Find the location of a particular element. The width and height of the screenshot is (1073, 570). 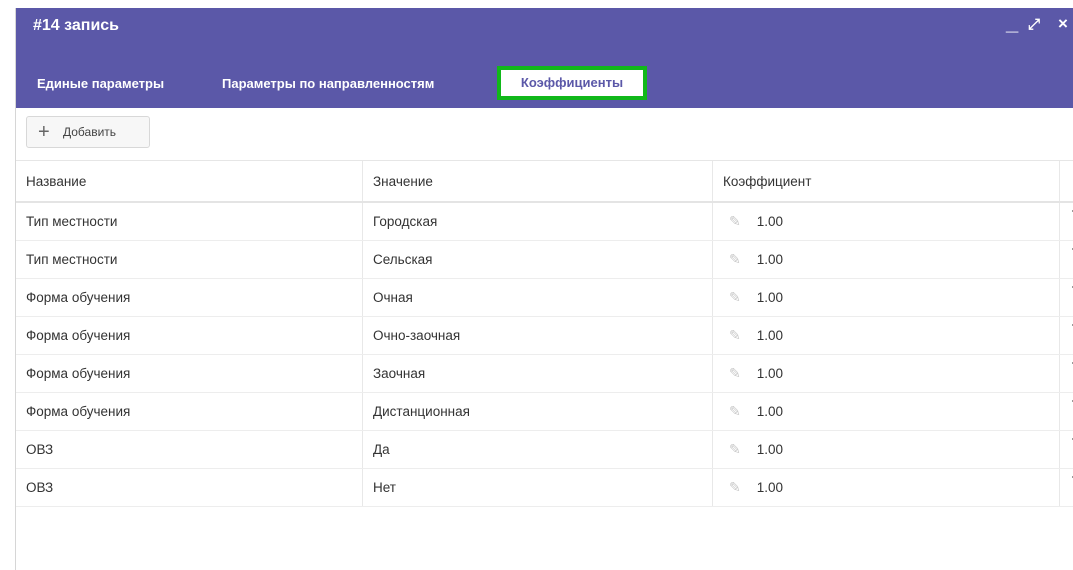

table-row: Форма обучения Очно-заочная ✎ 1.00 is located at coordinates (544, 335).